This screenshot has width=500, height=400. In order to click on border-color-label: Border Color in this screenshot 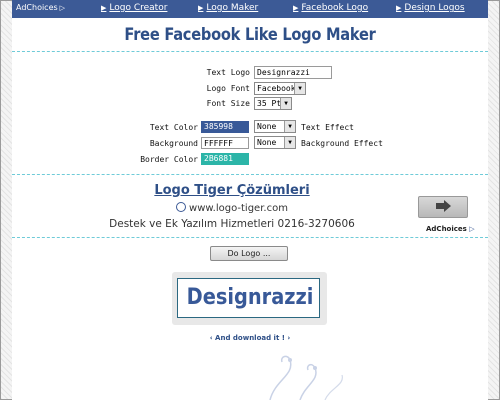, I will do `click(169, 159)`.